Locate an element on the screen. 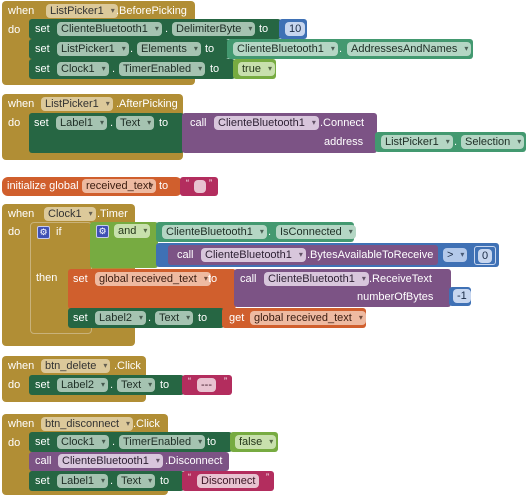 This screenshot has width=527, height=500. text-string-block: “ ” is located at coordinates (199, 186).